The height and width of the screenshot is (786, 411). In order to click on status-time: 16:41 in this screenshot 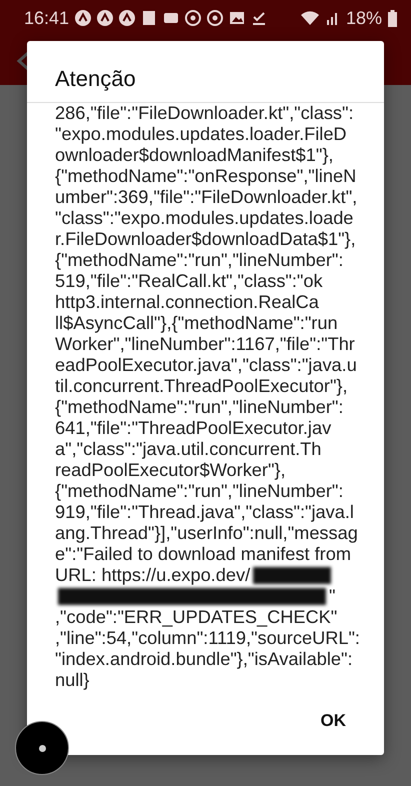, I will do `click(47, 18)`.